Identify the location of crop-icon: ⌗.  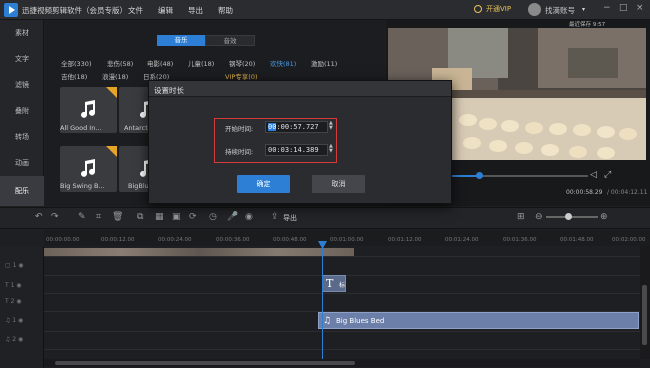
(98, 217).